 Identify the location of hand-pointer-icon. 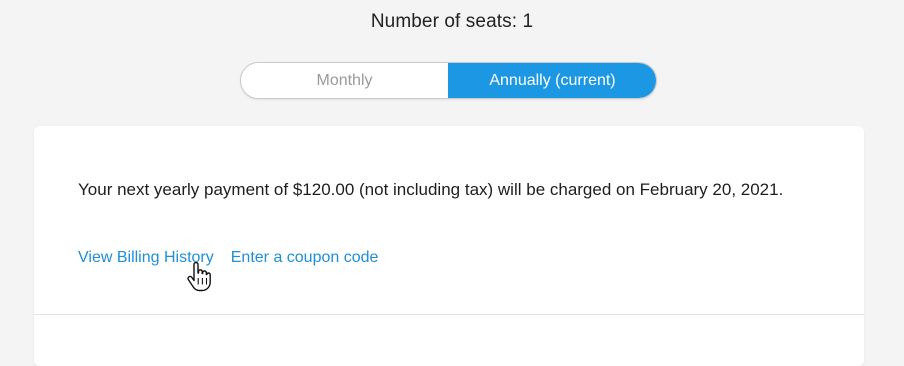
(199, 277).